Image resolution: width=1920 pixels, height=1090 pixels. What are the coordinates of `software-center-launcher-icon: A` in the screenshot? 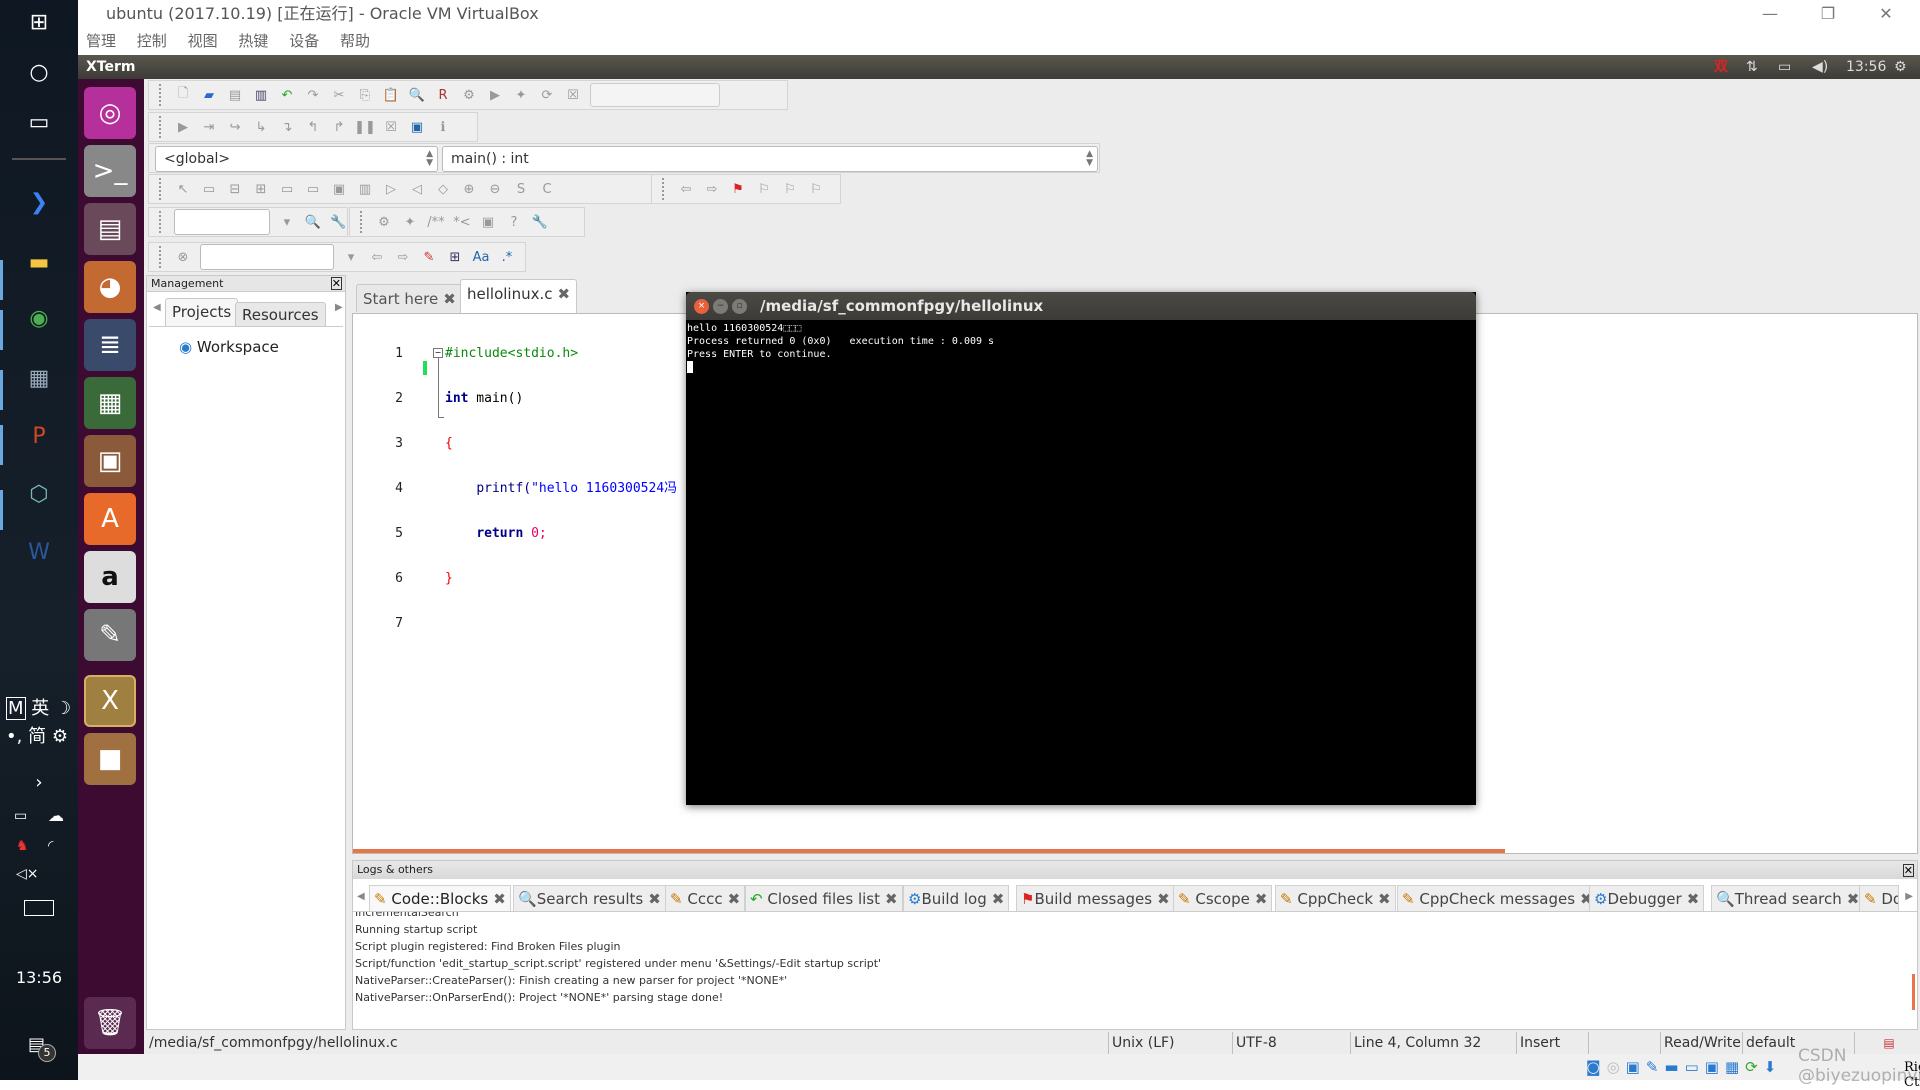 It's located at (110, 519).